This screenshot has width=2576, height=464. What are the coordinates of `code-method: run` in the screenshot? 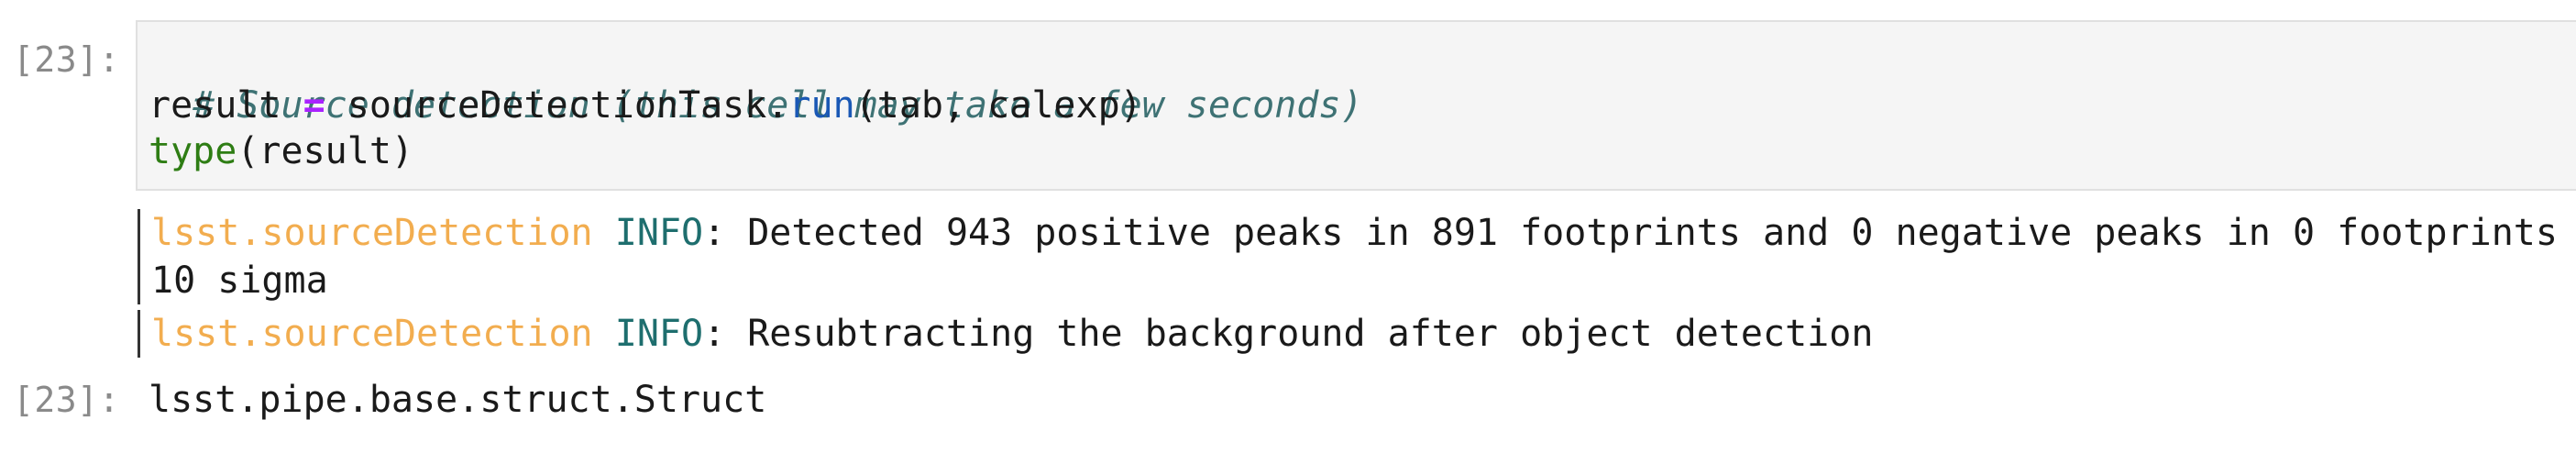 It's located at (822, 105).